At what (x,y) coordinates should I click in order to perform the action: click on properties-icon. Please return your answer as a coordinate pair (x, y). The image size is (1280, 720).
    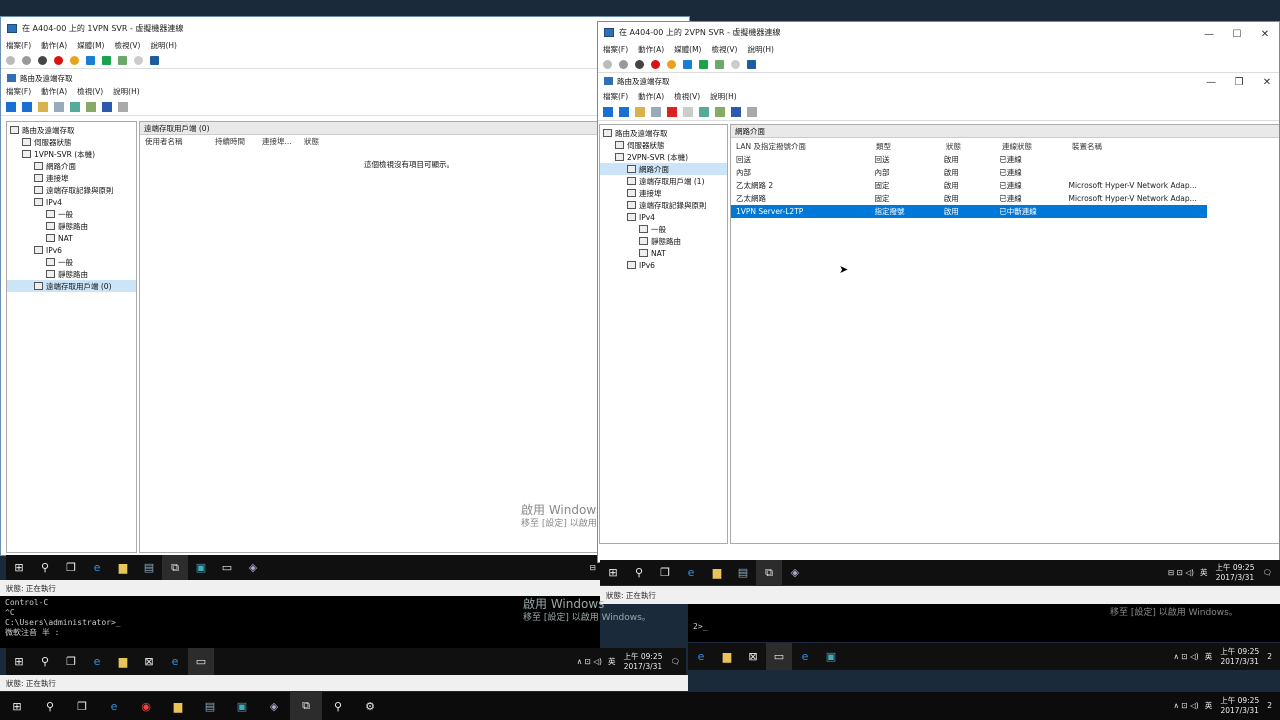
    Looking at the image, I should click on (123, 107).